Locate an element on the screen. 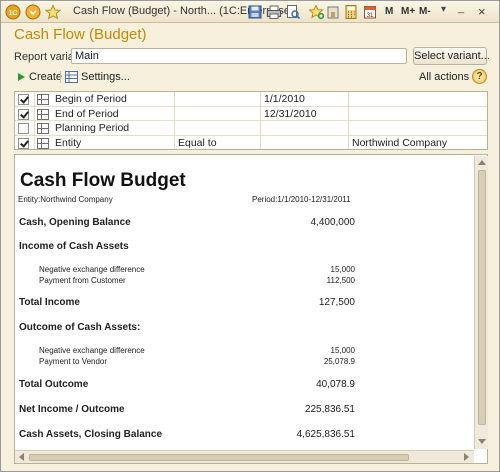  settings-row: Entity Equal to Northwind Company is located at coordinates (251, 143).